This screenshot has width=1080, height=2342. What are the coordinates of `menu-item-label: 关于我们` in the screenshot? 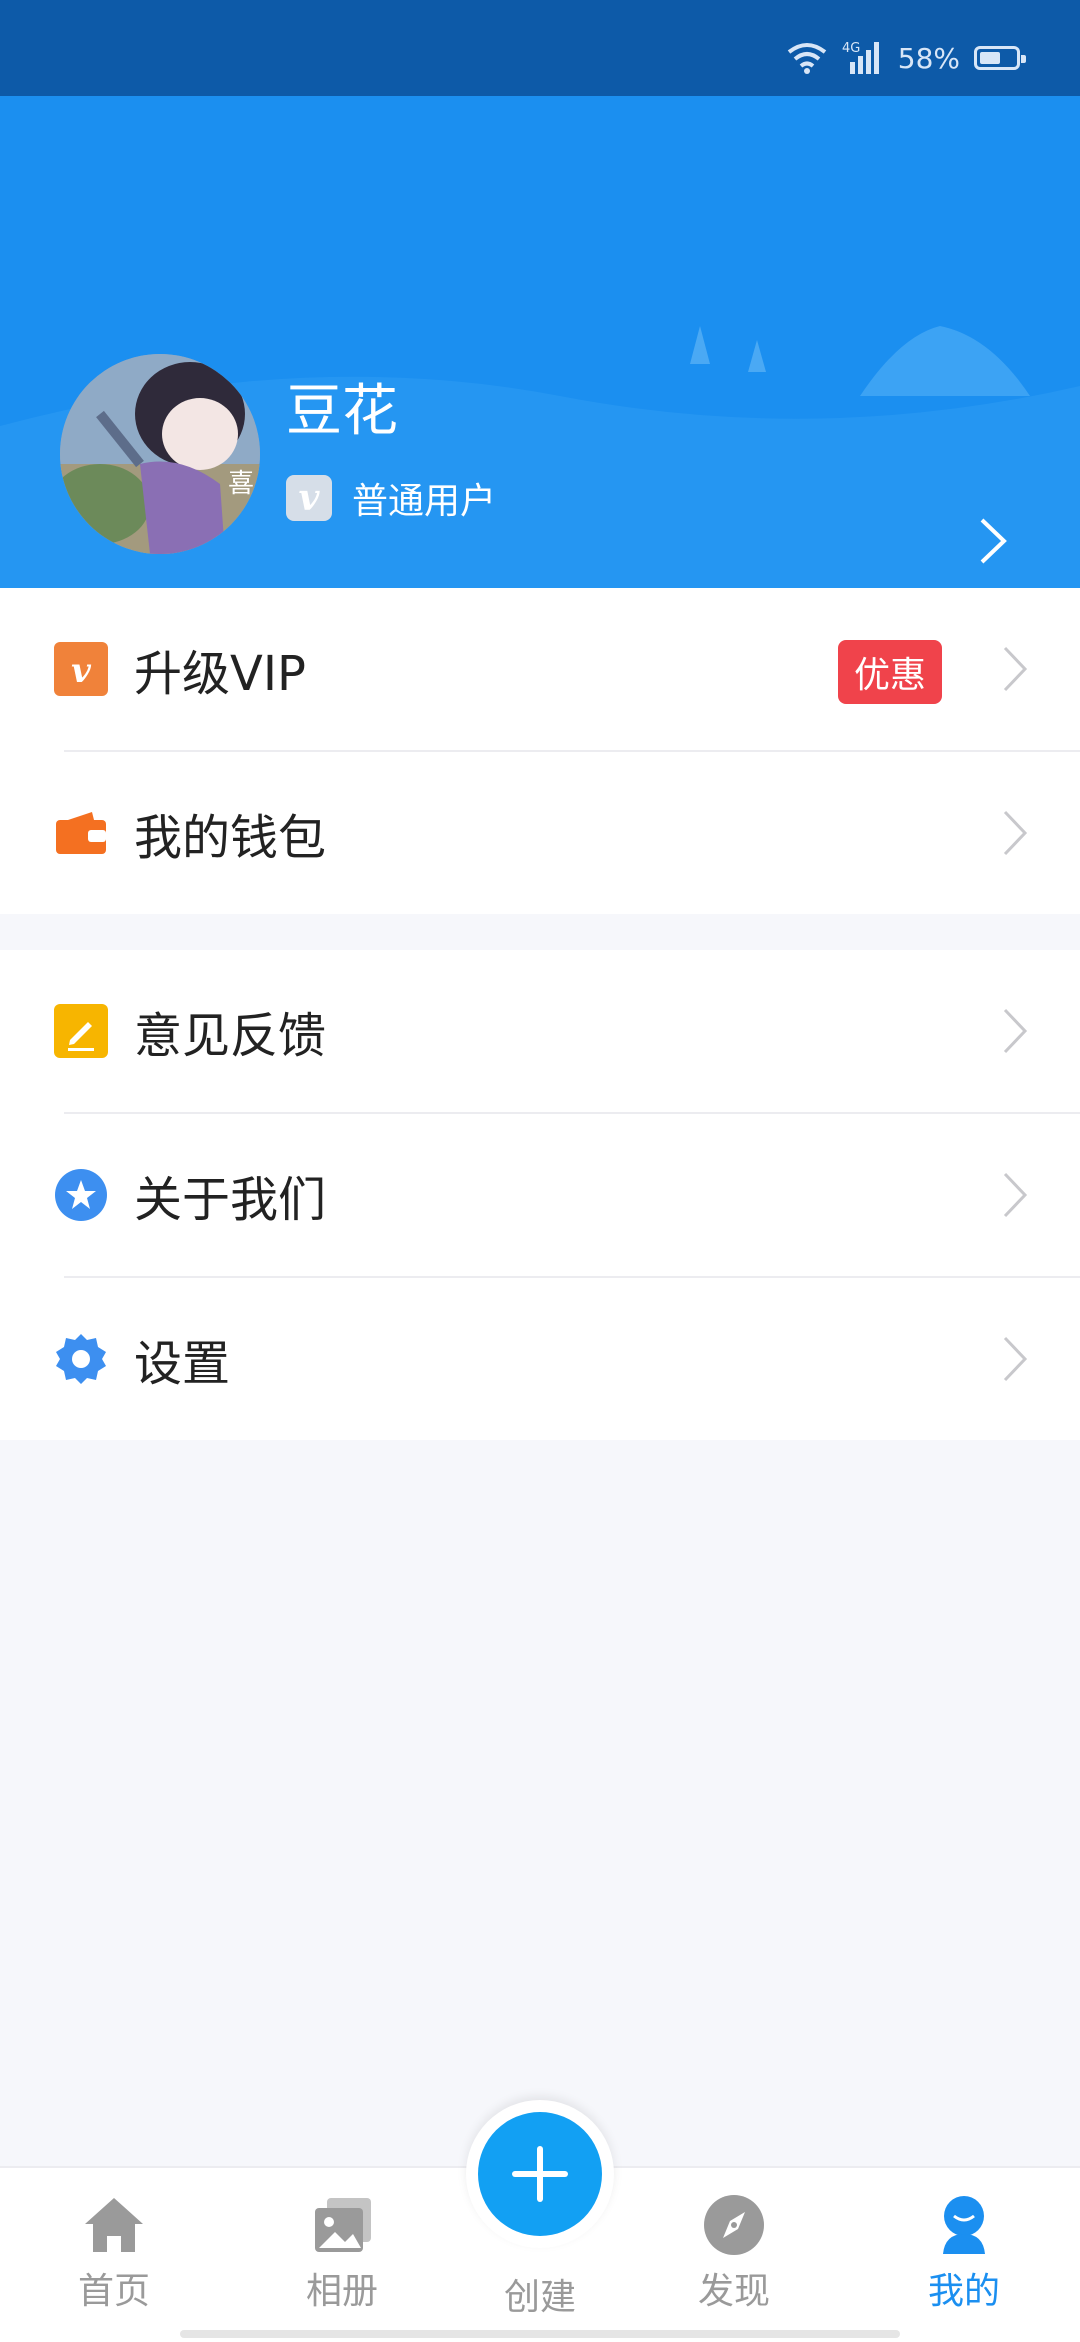 It's located at (230, 1200).